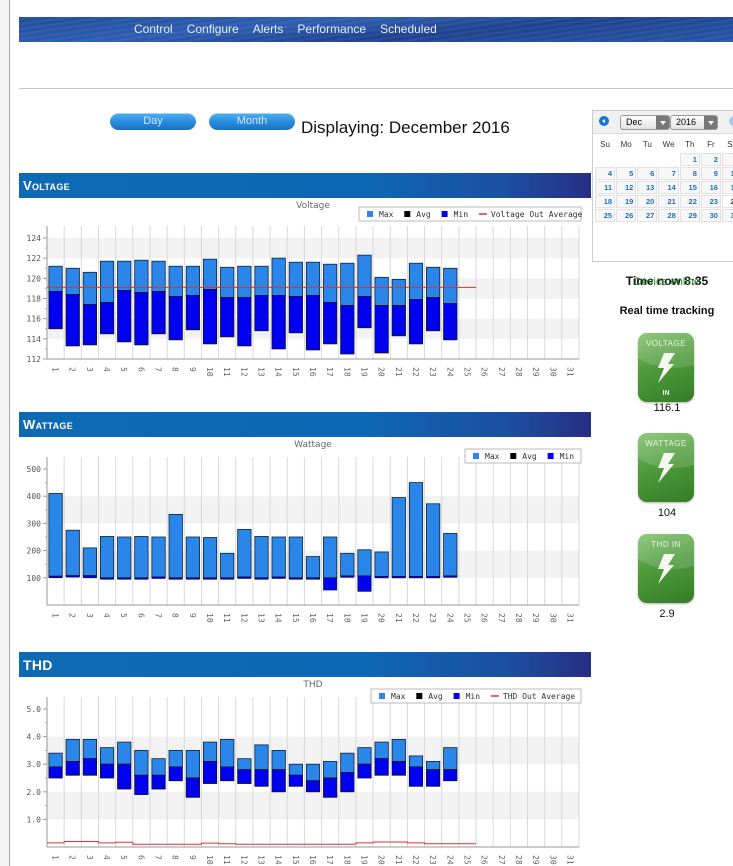 Image resolution: width=733 pixels, height=866 pixels. What do you see at coordinates (449, 372) in the screenshot?
I see `x-tick-label: 24` at bounding box center [449, 372].